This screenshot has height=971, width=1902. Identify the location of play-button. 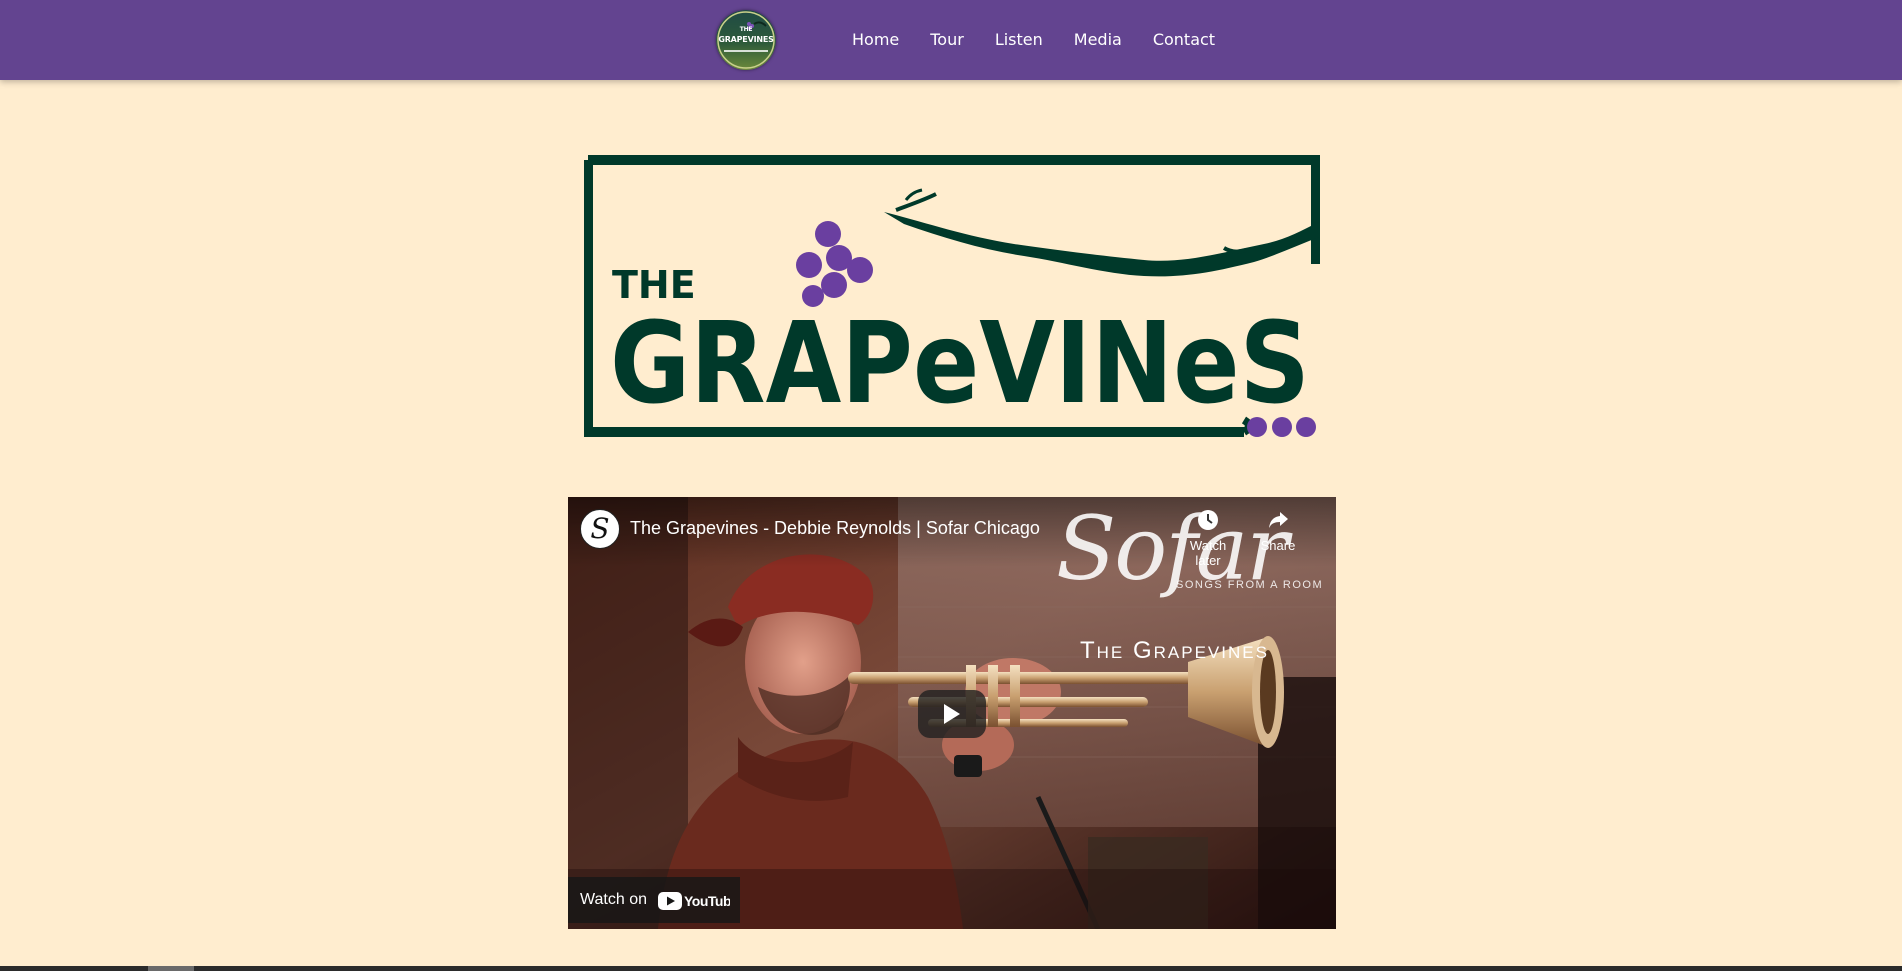
(952, 714).